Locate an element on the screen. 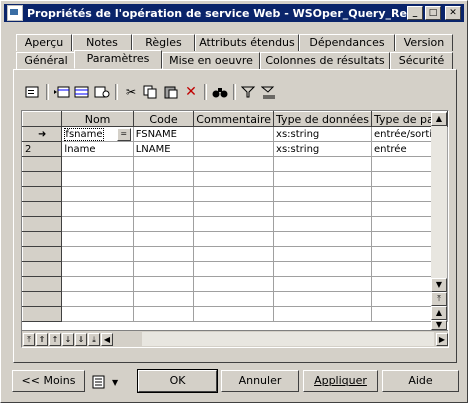 This screenshot has height=403, width=468. tab-mise-en-oeuvre: Mise en oeuvre is located at coordinates (211, 60).